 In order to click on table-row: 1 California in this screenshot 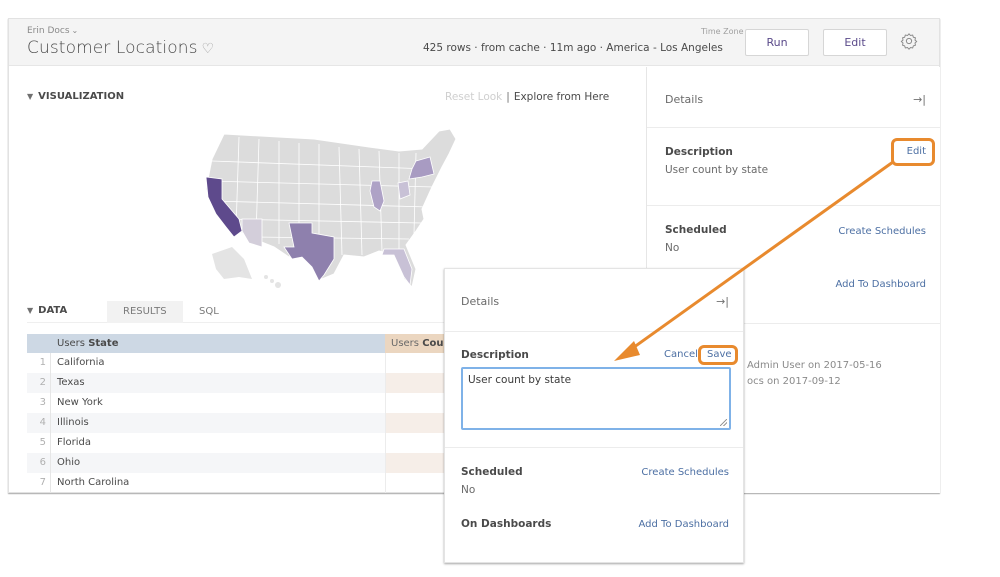, I will do `click(239, 363)`.